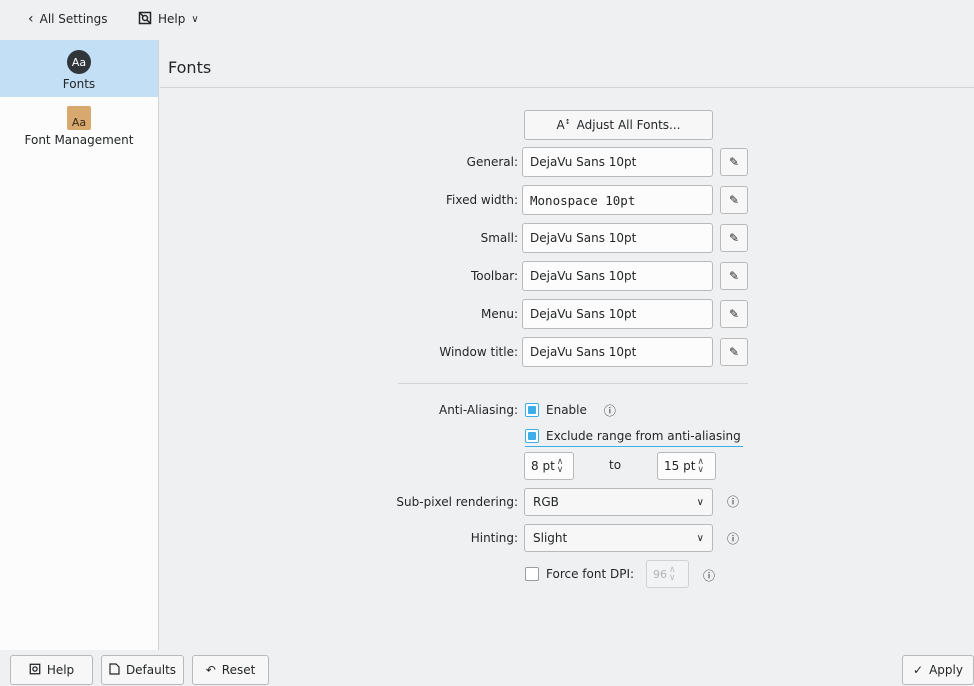 This screenshot has width=974, height=686. I want to click on choose-fixed-width-font-button: ✎, so click(734, 200).